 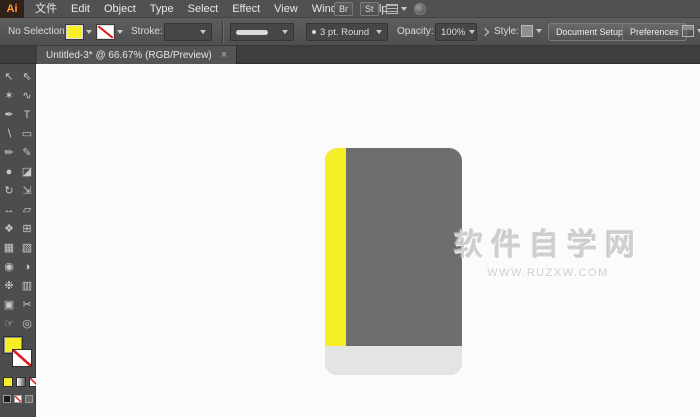 What do you see at coordinates (314, 32) in the screenshot?
I see `brush-dot-icon` at bounding box center [314, 32].